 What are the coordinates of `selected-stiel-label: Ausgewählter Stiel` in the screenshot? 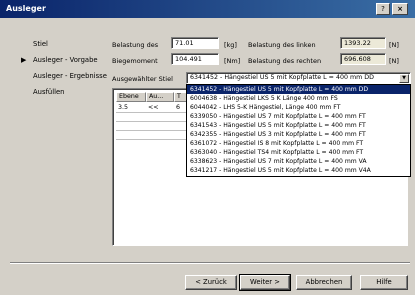 It's located at (142, 79).